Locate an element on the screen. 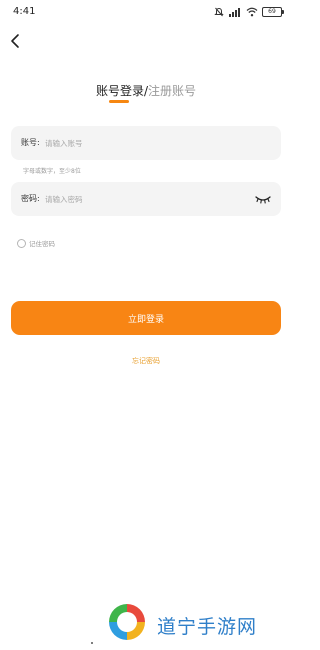 The image size is (320, 650). battery-icon: 69 is located at coordinates (273, 12).